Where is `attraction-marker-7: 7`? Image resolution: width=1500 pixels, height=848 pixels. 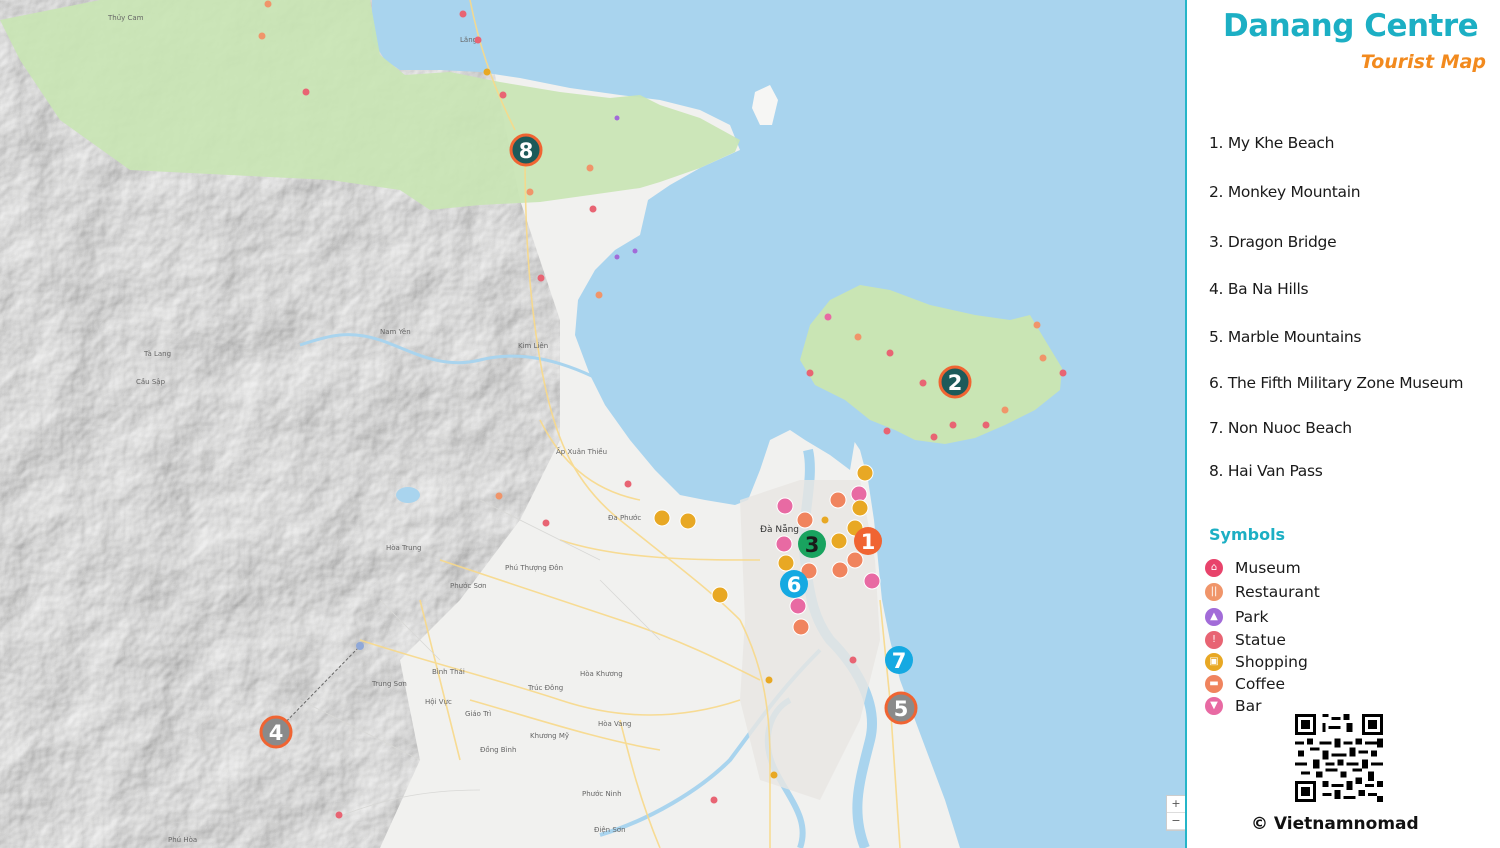 attraction-marker-7: 7 is located at coordinates (899, 660).